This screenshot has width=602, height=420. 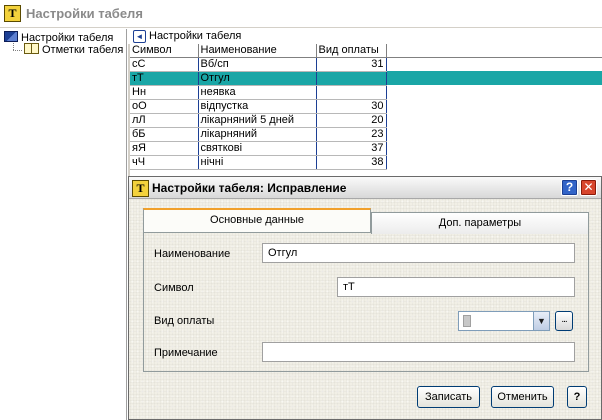 What do you see at coordinates (83, 50) in the screenshot?
I see `tree-item-label: Отметки табеля` at bounding box center [83, 50].